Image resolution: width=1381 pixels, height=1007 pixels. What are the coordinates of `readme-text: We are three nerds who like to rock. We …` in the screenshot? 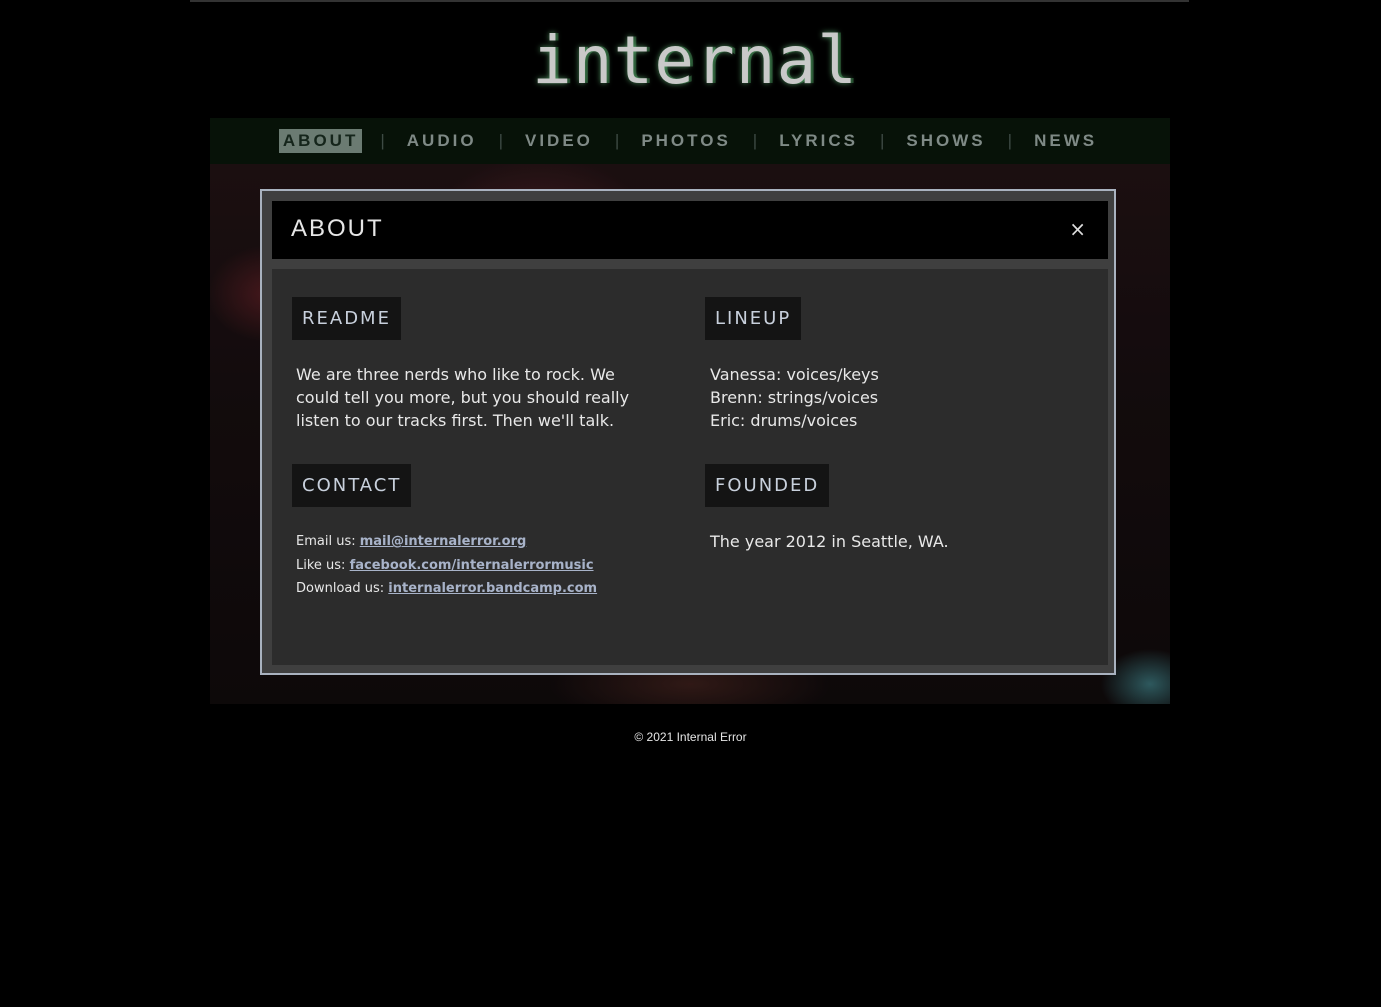 It's located at (463, 397).